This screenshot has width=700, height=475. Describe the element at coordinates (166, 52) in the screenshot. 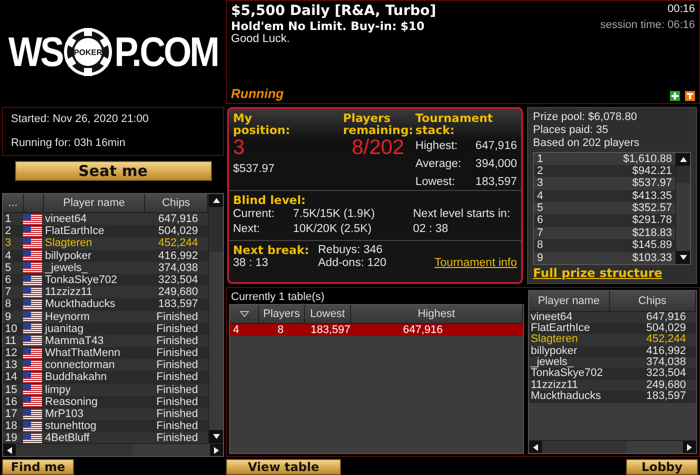

I see `logo-text: P.COM` at that location.